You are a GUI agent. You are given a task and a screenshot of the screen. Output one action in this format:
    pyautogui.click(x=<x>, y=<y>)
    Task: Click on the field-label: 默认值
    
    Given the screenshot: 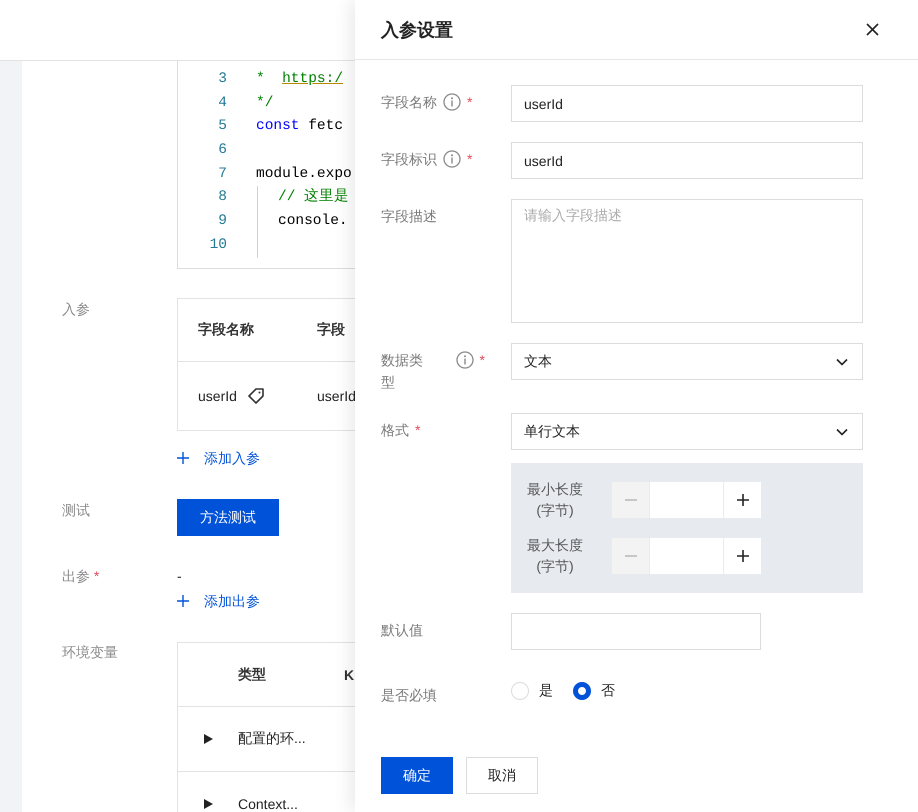 What is the action you would take?
    pyautogui.click(x=402, y=630)
    